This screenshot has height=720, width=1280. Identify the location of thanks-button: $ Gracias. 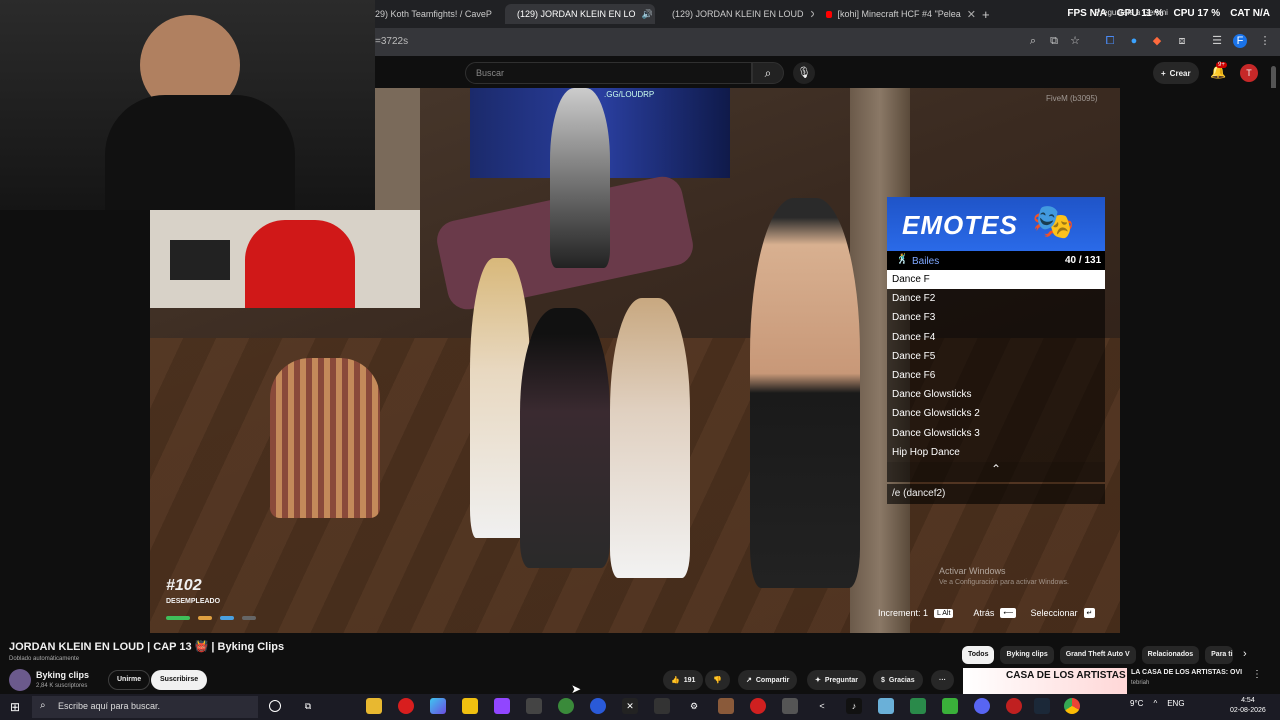
(898, 680).